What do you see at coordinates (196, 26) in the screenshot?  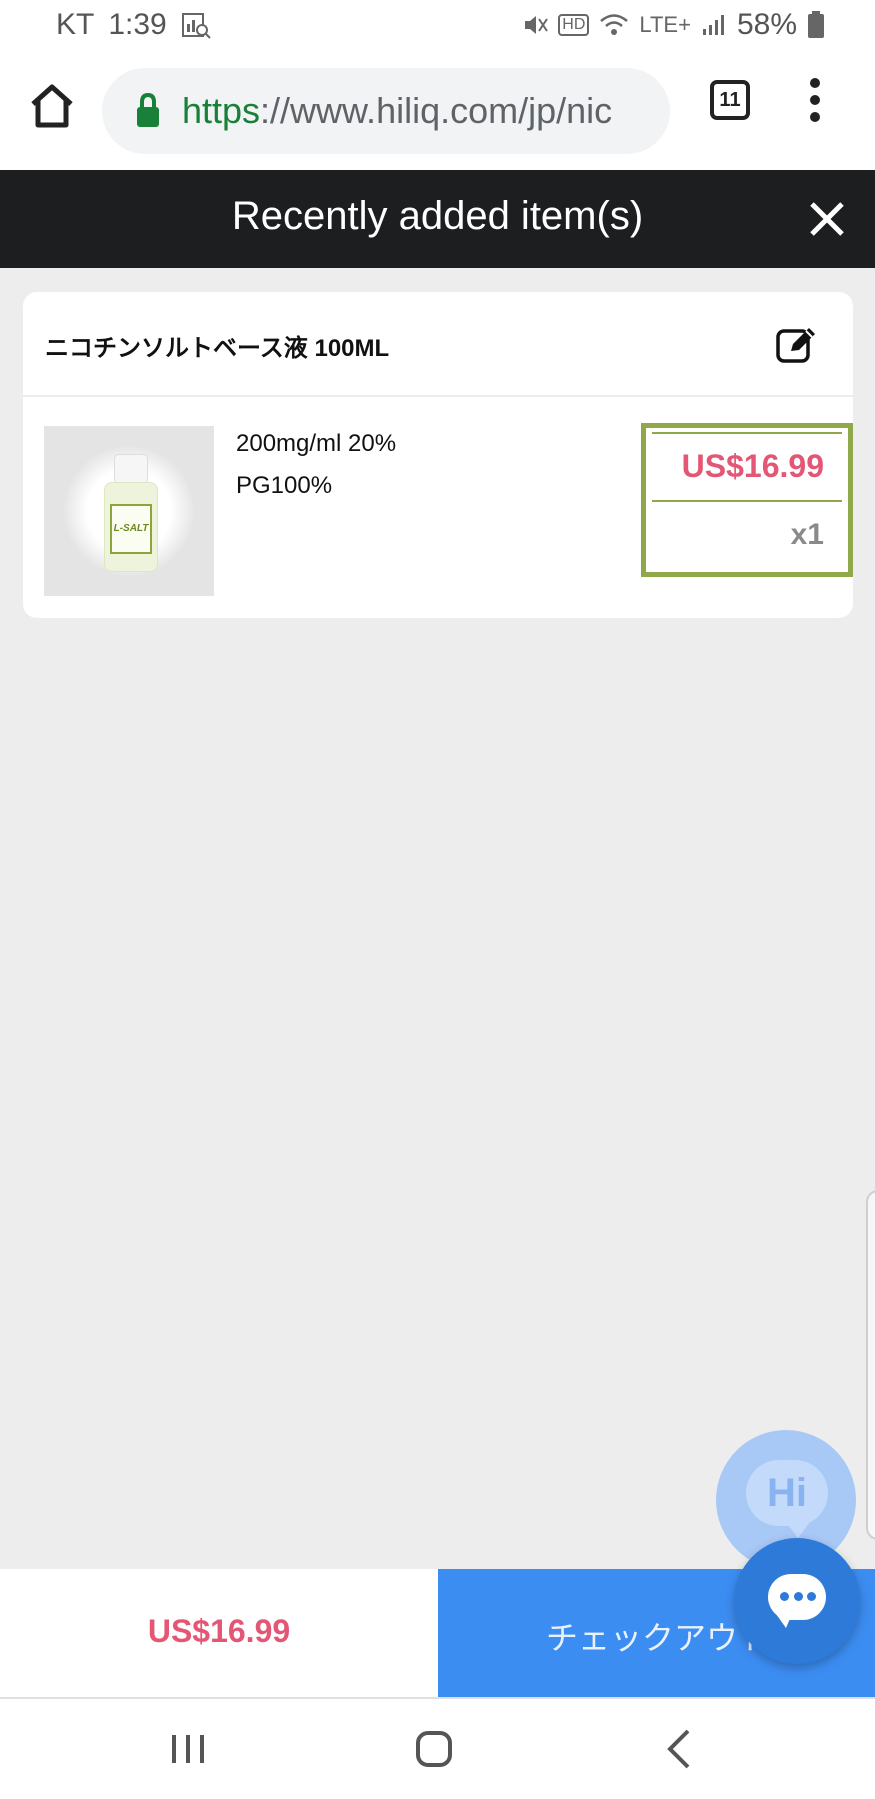 I see `data-saver-icon` at bounding box center [196, 26].